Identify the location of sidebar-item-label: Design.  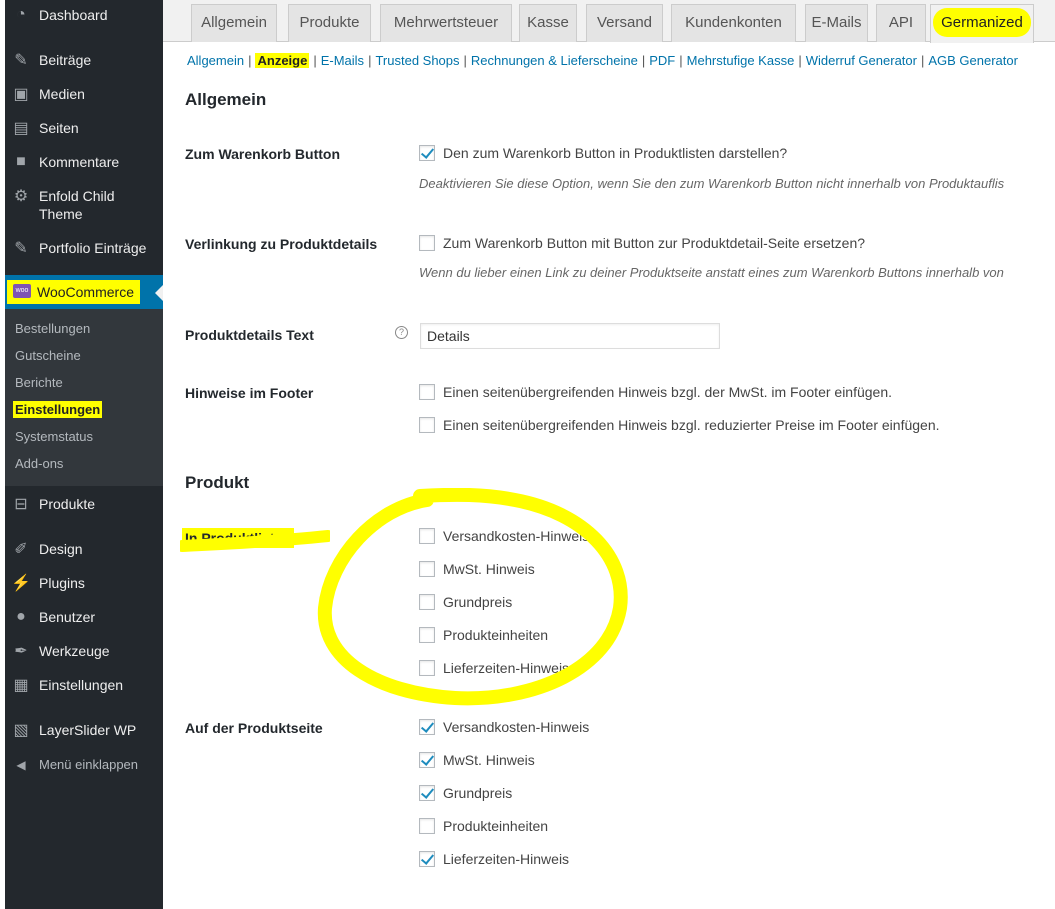
(61, 549).